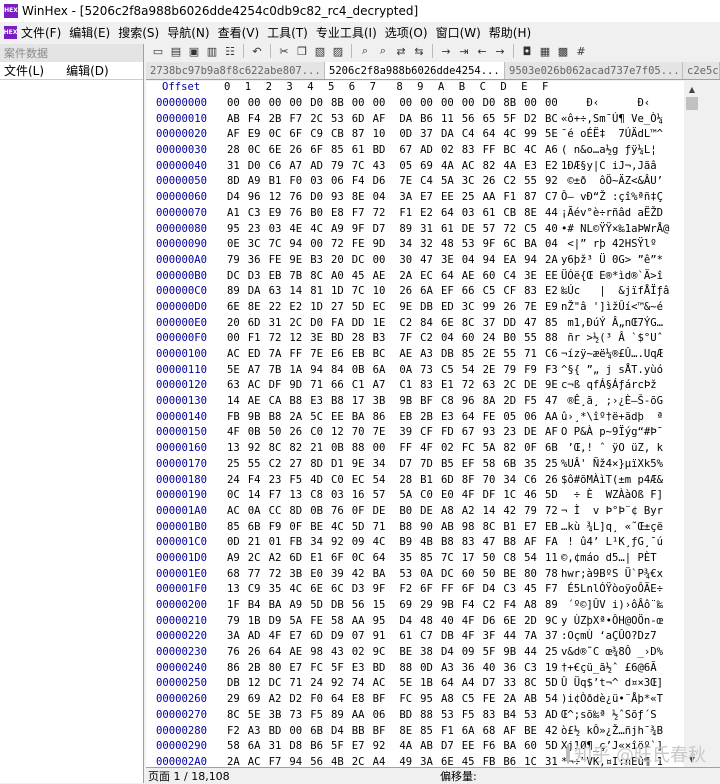 Image resolution: width=720 pixels, height=784 pixels. I want to click on new-file-icon: ▭, so click(158, 51).